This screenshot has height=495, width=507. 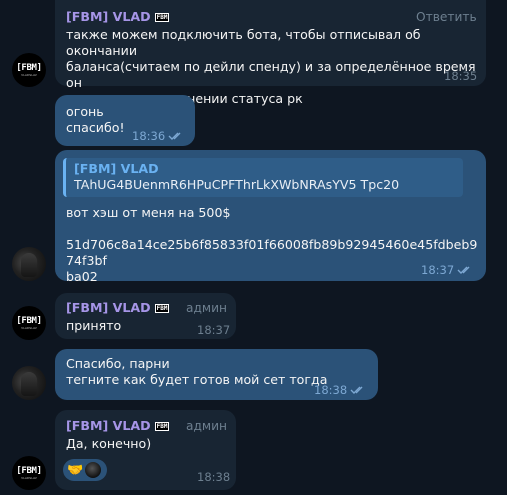 I want to click on reply-button: Ответить, so click(x=446, y=17).